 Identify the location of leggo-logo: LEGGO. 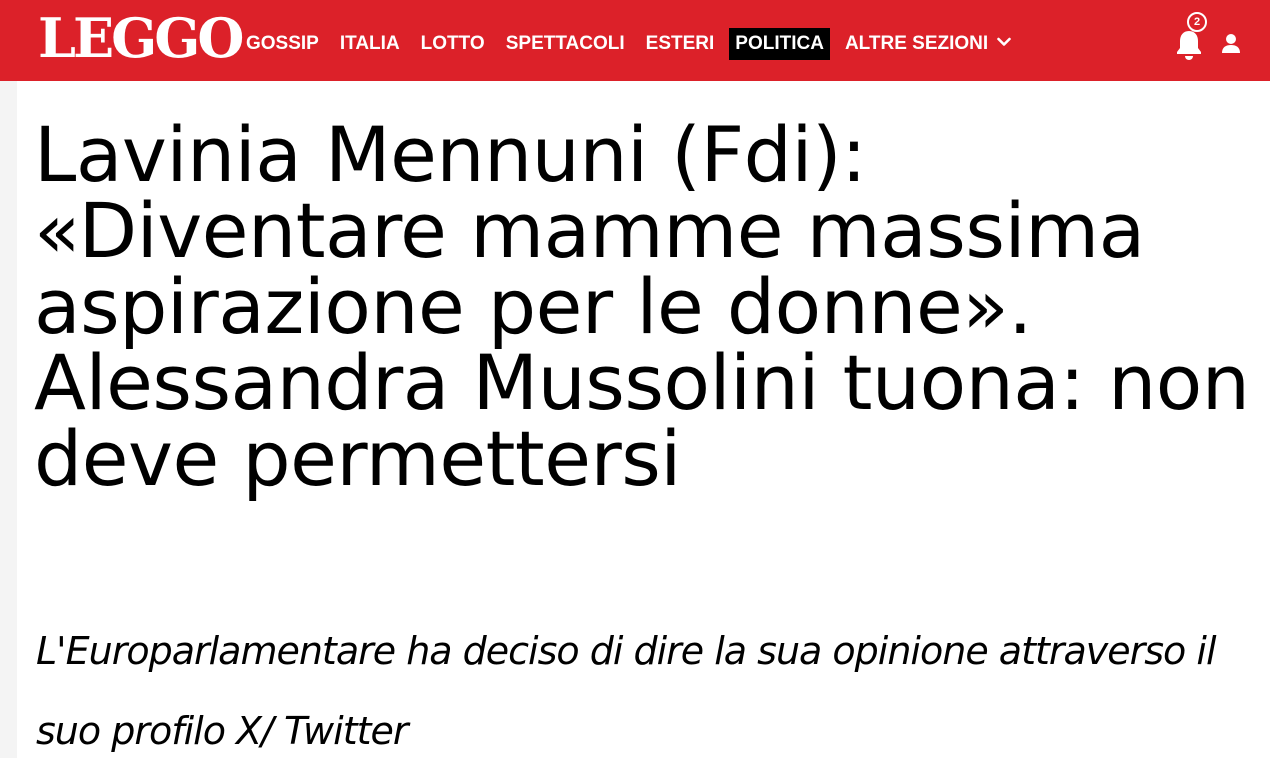
(141, 38).